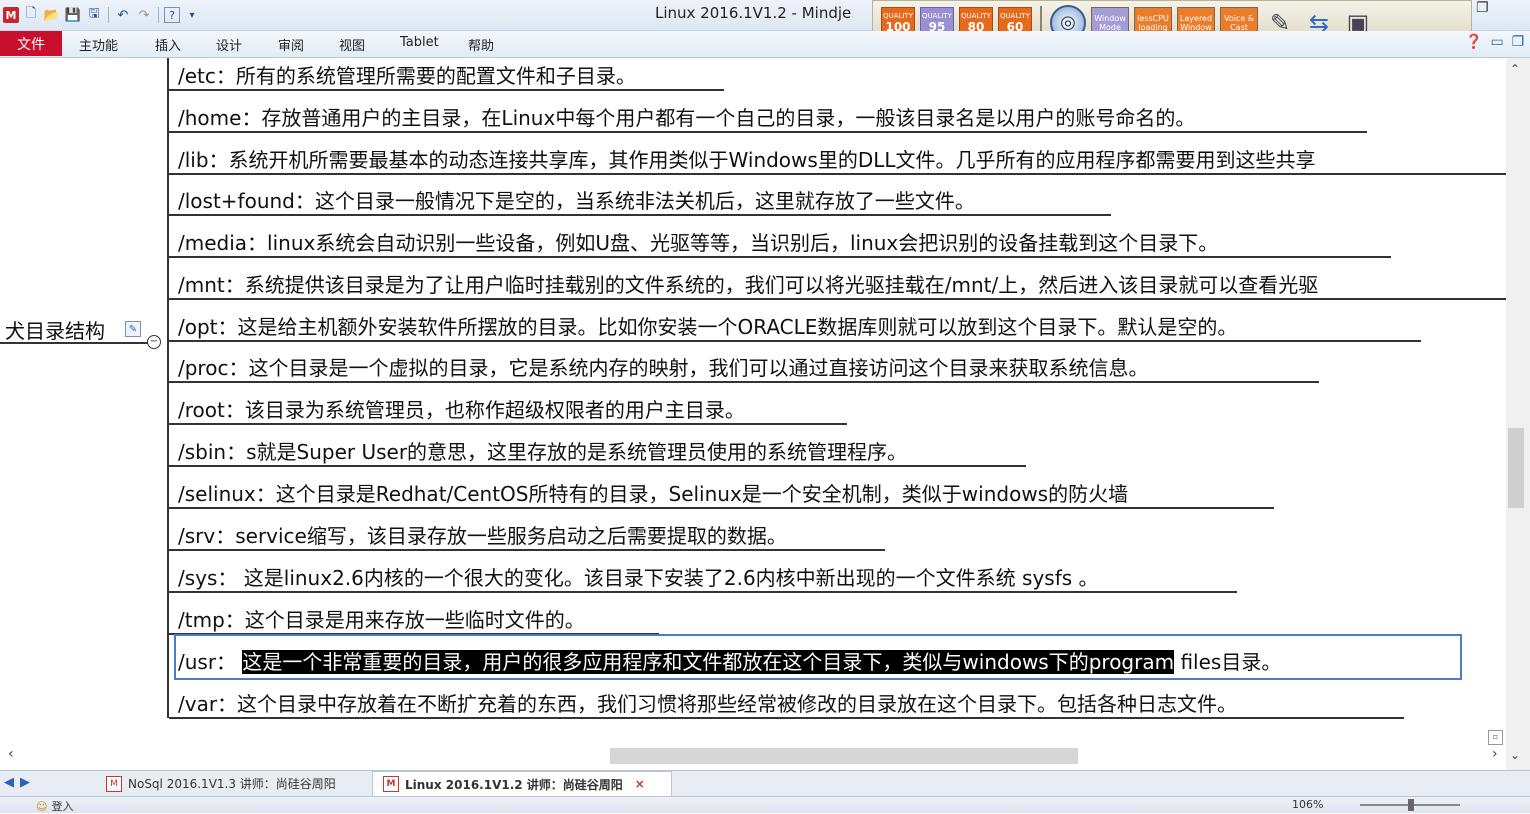 The image size is (1530, 814). What do you see at coordinates (232, 784) in the screenshot?
I see `tab-label: NoSql 2016.1V1.3 讲师：尚硅谷周阳` at bounding box center [232, 784].